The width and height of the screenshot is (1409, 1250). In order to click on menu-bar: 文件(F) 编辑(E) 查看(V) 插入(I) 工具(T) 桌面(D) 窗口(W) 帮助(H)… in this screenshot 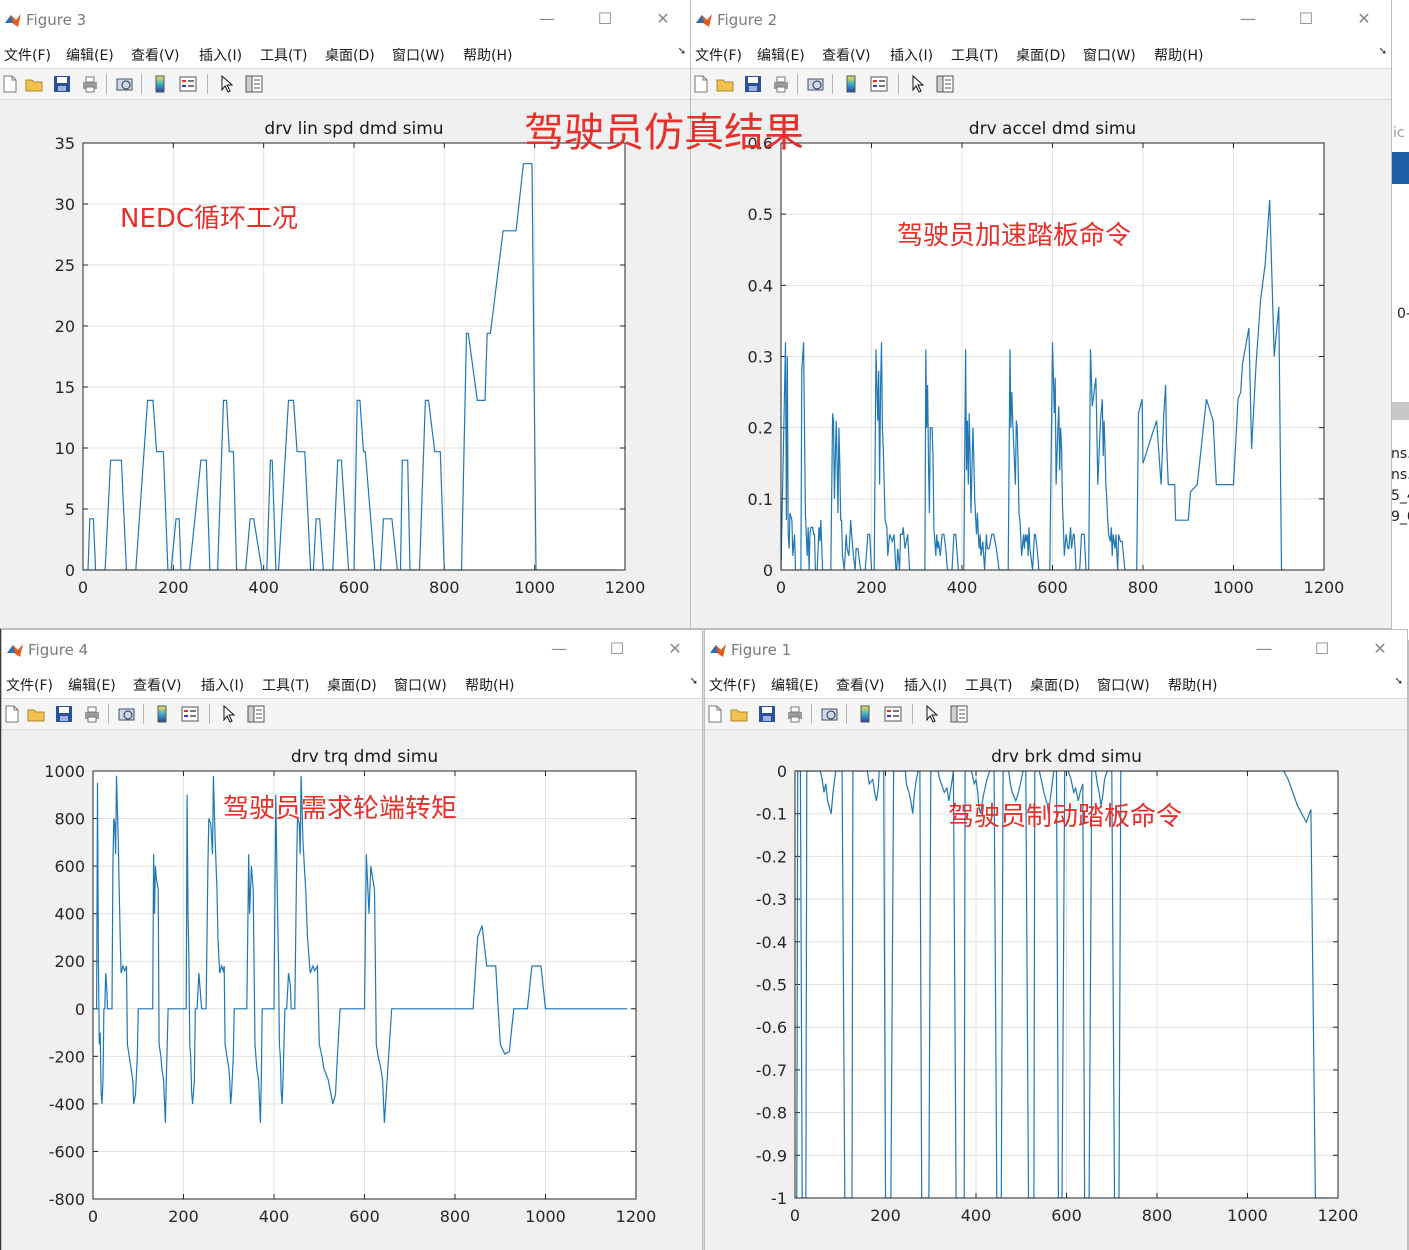, I will do `click(1041, 54)`.